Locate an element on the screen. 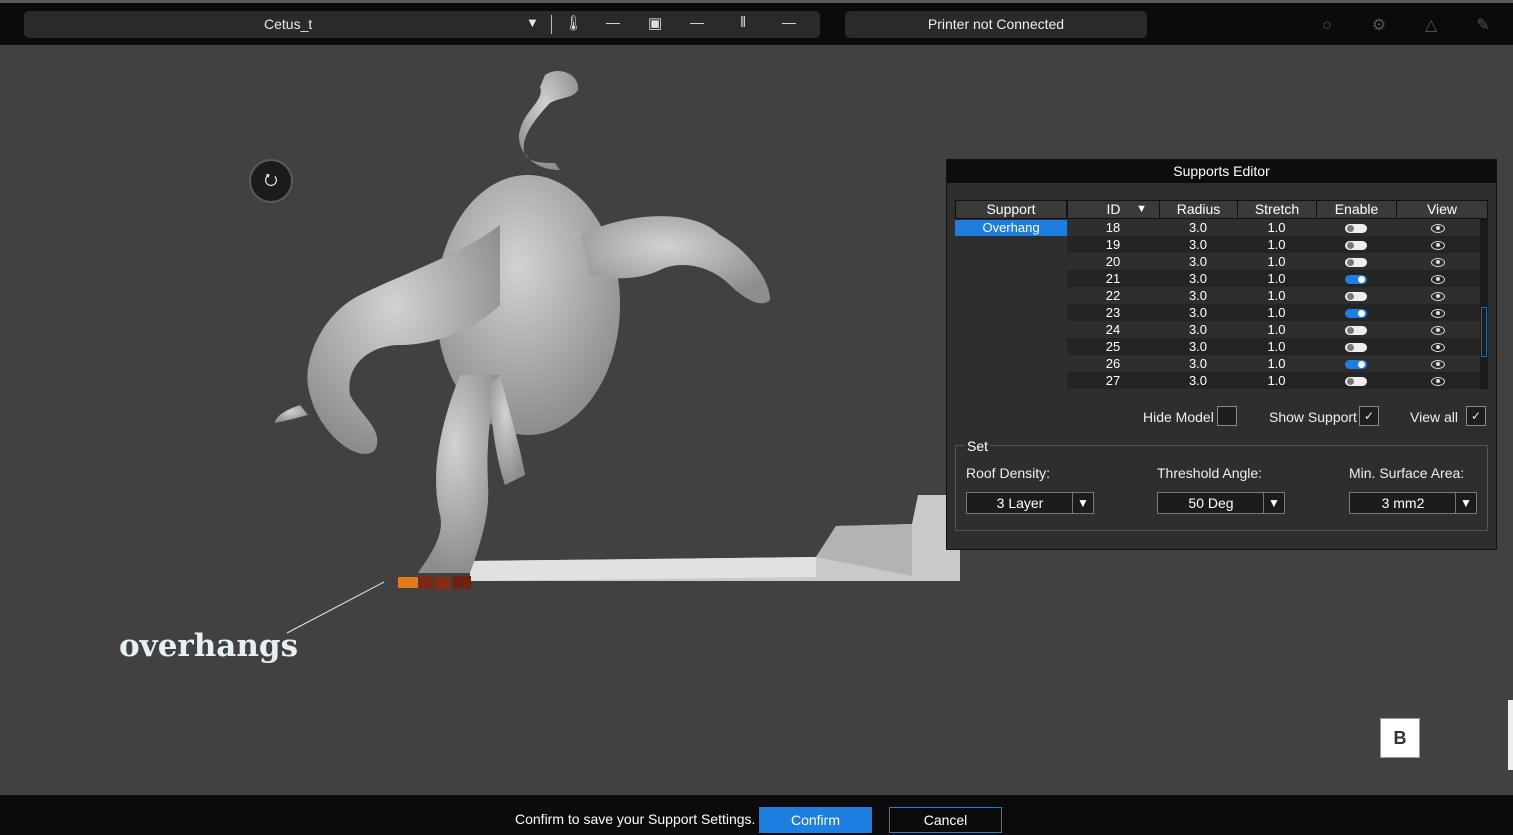 Image resolution: width=1513 pixels, height=835 pixels. edit-icon: ✎ is located at coordinates (1483, 26).